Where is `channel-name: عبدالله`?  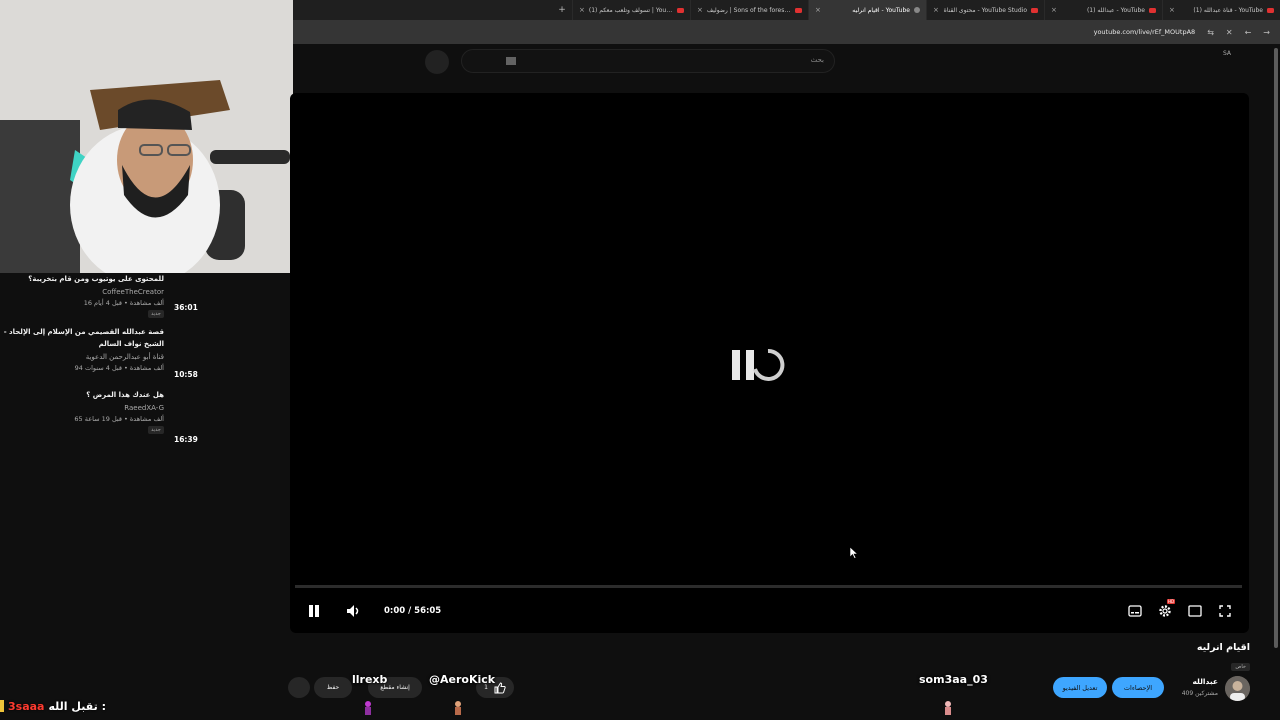
channel-name: عبدالله is located at coordinates (1199, 681).